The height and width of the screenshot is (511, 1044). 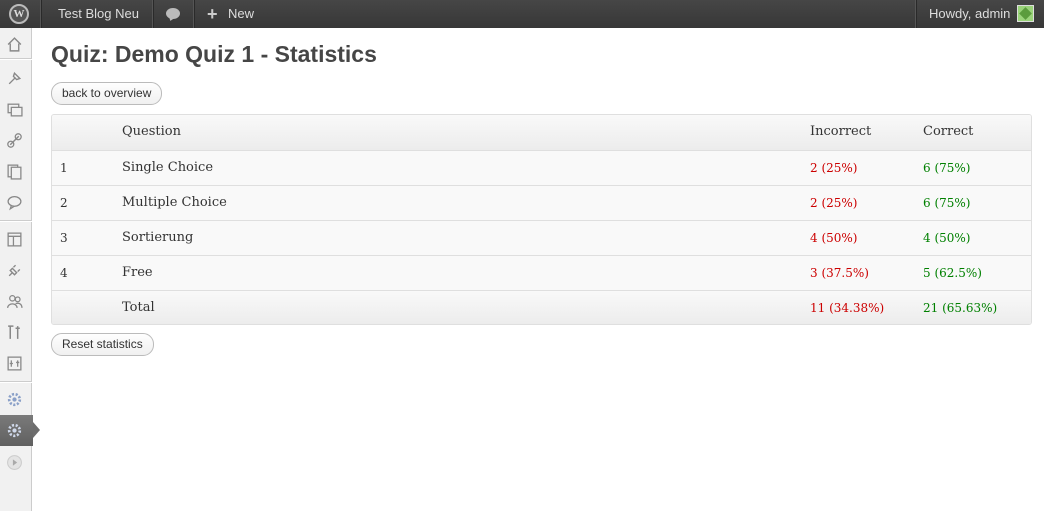 I want to click on table-total-row: Total 11 (34.38%) 21 (65.63%), so click(x=541, y=307).